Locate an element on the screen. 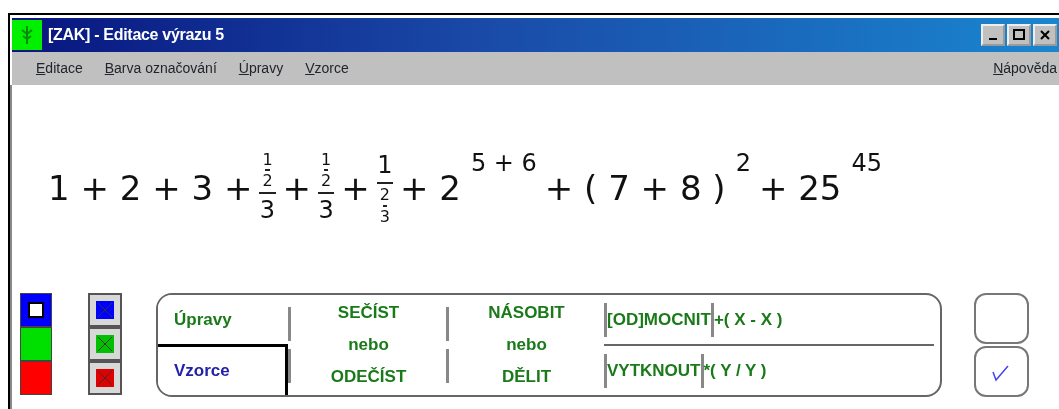 Image resolution: width=1059 pixels, height=409 pixels. window-title: [ZAK] - Editace výrazu 5 is located at coordinates (136, 35).